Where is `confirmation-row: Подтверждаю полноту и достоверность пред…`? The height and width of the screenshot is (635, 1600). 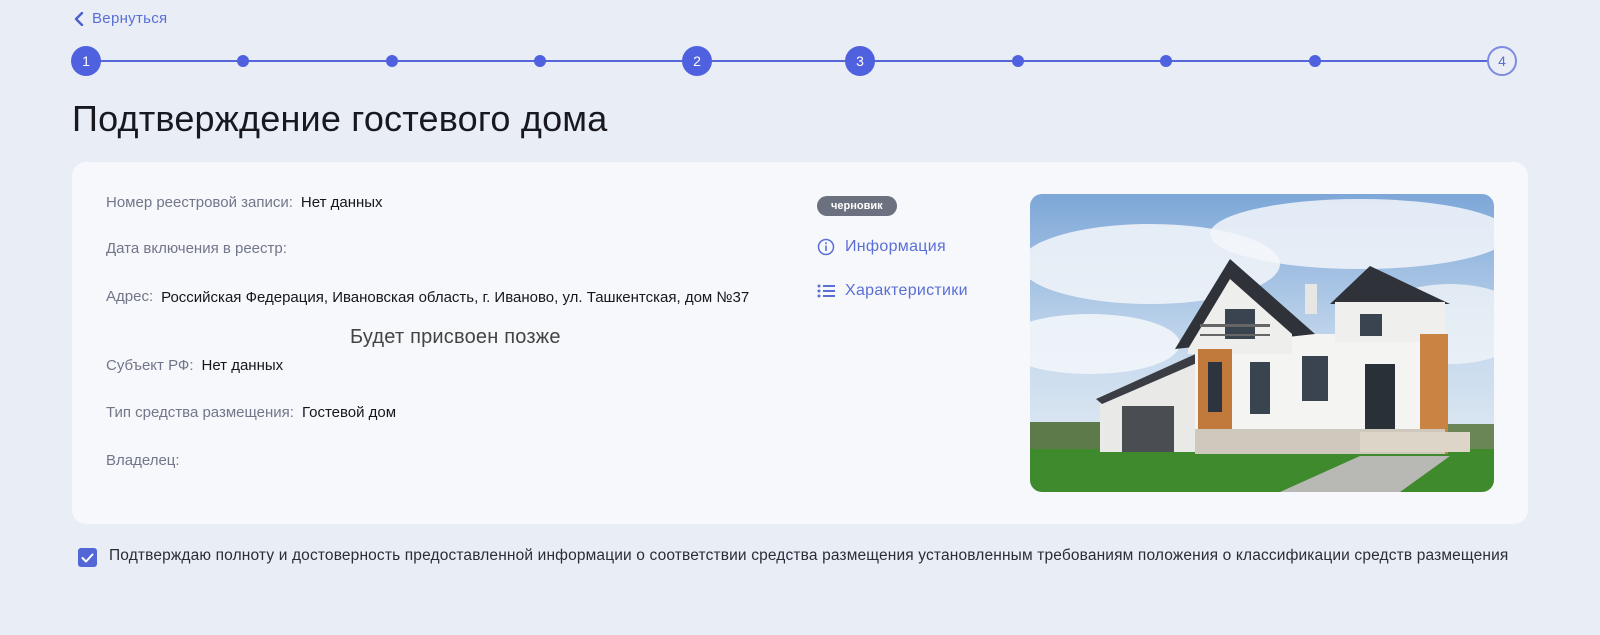 confirmation-row: Подтверждаю полноту и достоверность пред… is located at coordinates (808, 556).